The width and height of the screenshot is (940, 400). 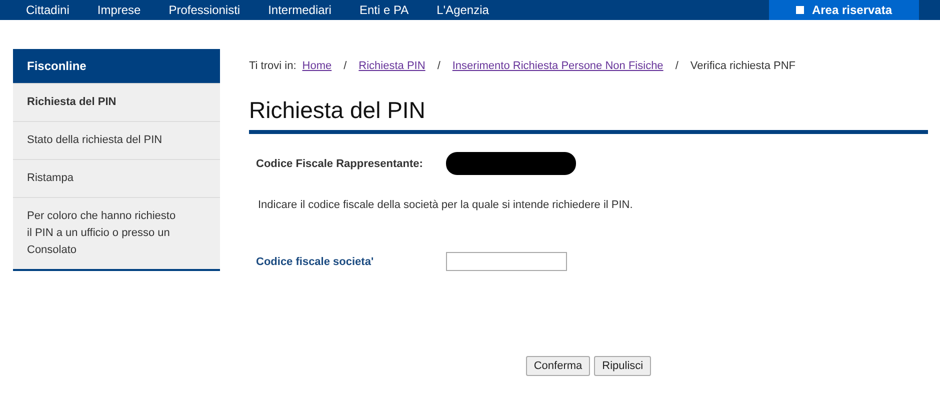 I want to click on nav-link: Imprese, so click(x=119, y=10).